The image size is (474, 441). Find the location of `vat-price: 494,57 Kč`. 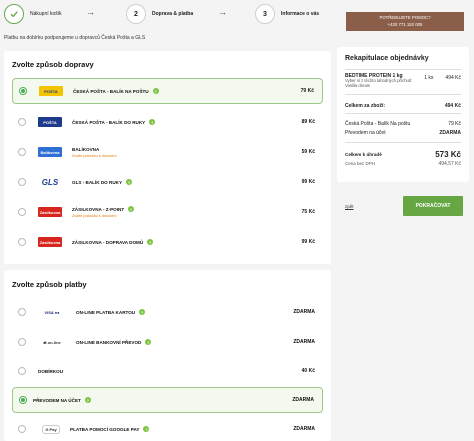

vat-price: 494,57 Kč is located at coordinates (449, 164).